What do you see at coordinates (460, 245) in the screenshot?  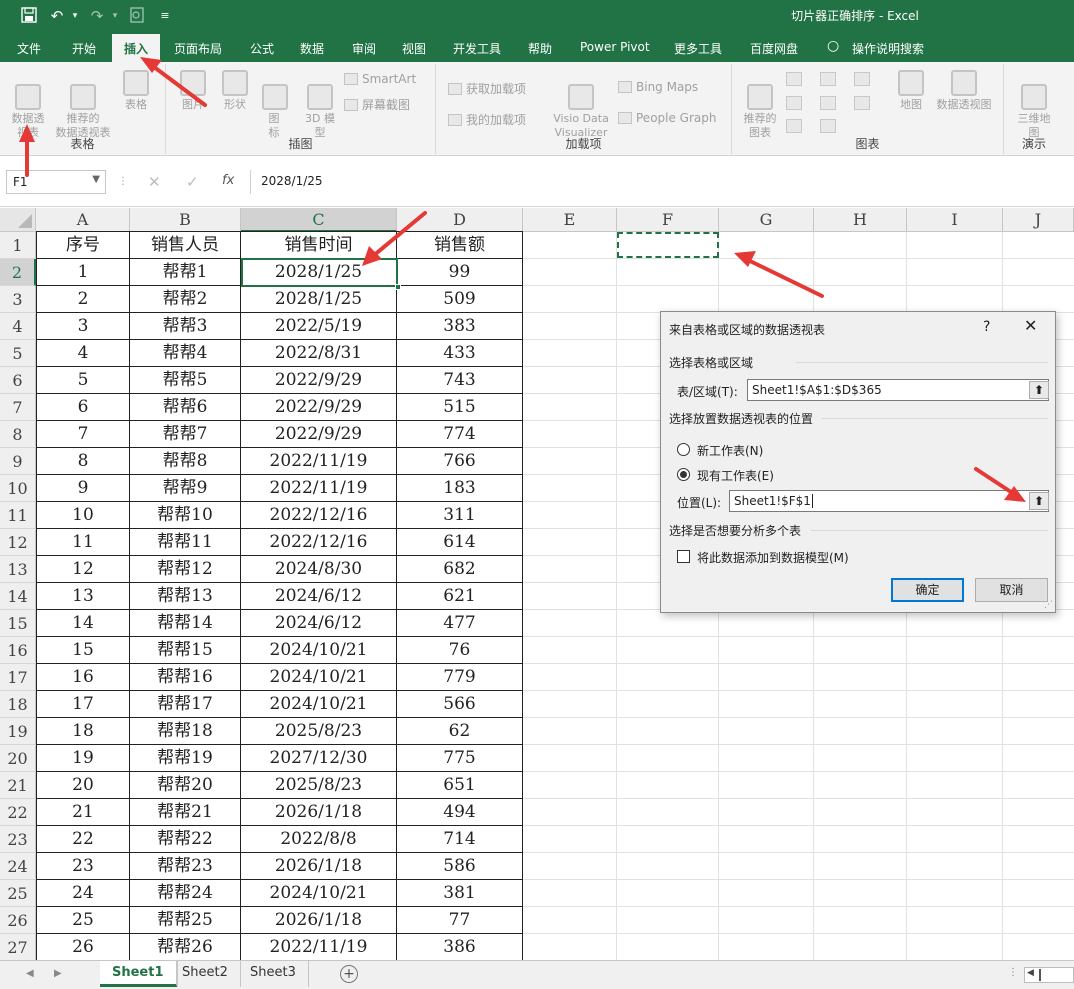 I see `table-header-cell: 销售额` at bounding box center [460, 245].